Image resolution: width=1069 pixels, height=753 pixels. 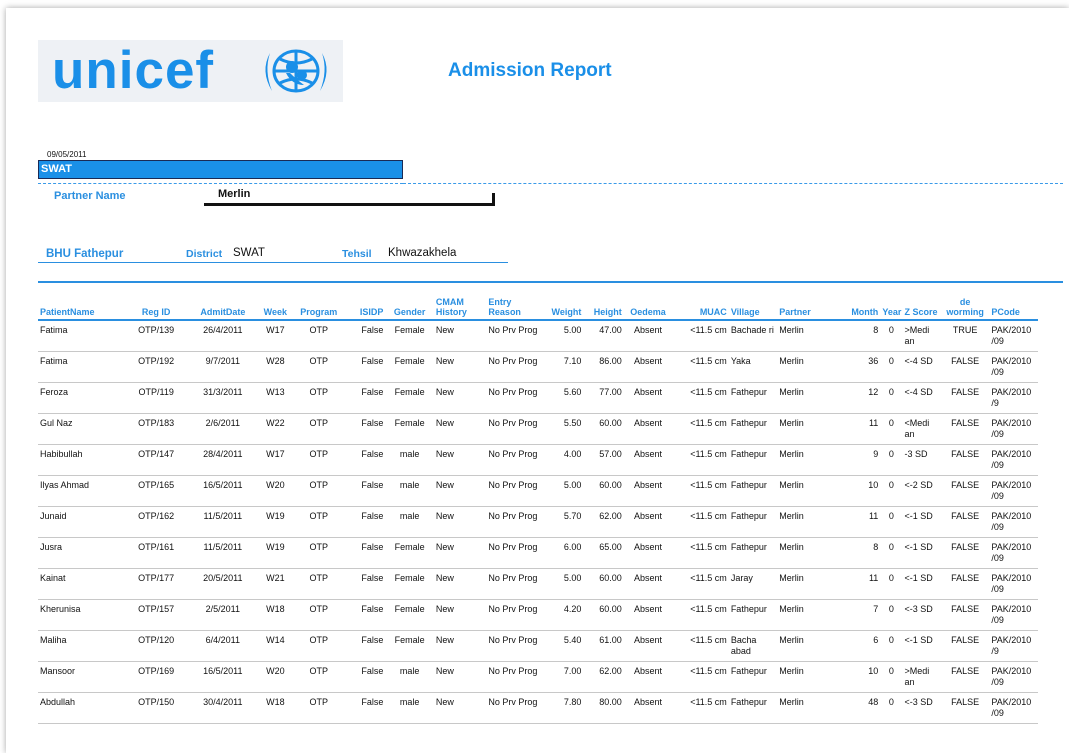 I want to click on table-cell: 77.00, so click(x=603, y=398).